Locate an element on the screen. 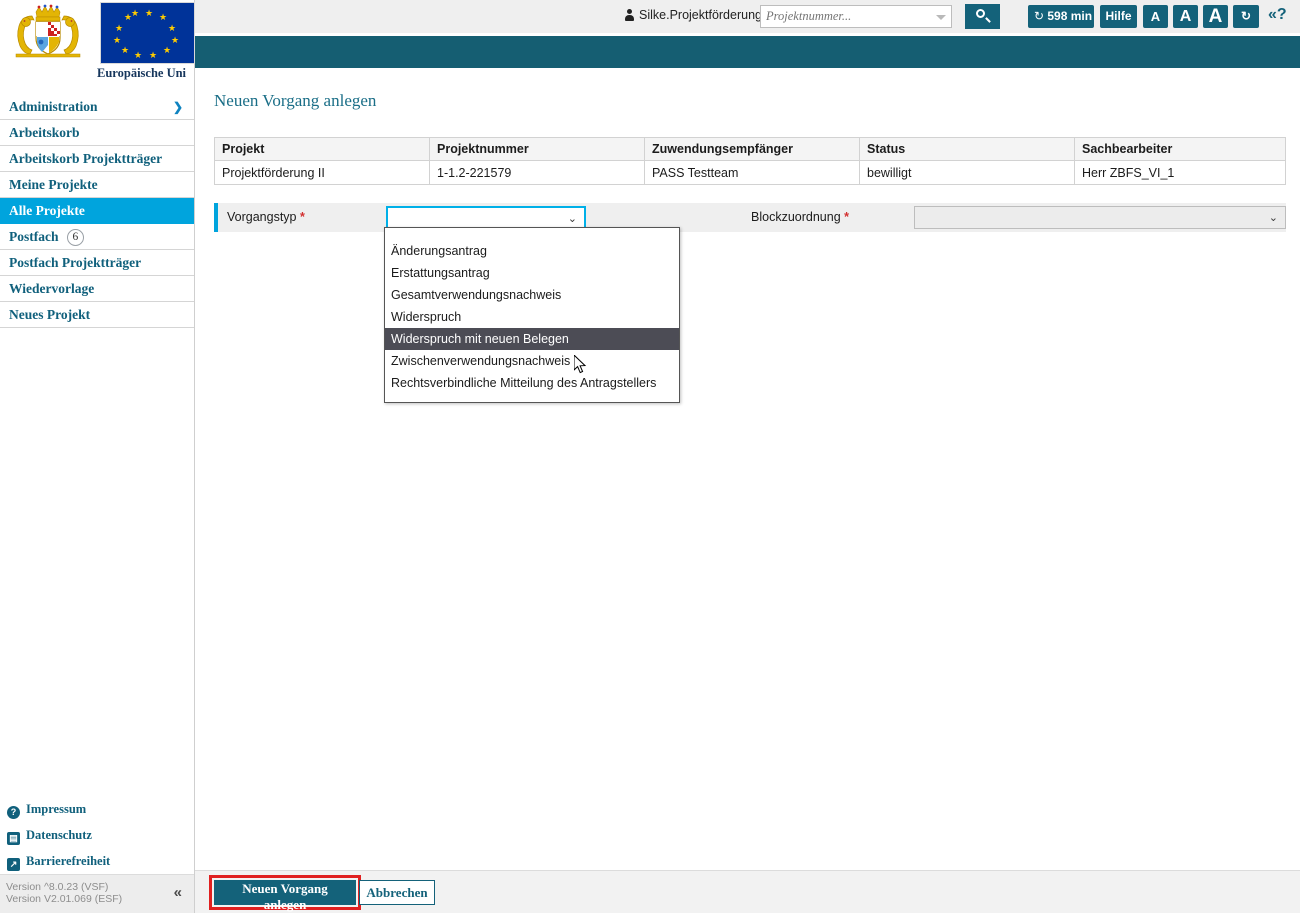 Image resolution: width=1300 pixels, height=913 pixels. footer-link-label: Barrierefreiheit is located at coordinates (68, 861).